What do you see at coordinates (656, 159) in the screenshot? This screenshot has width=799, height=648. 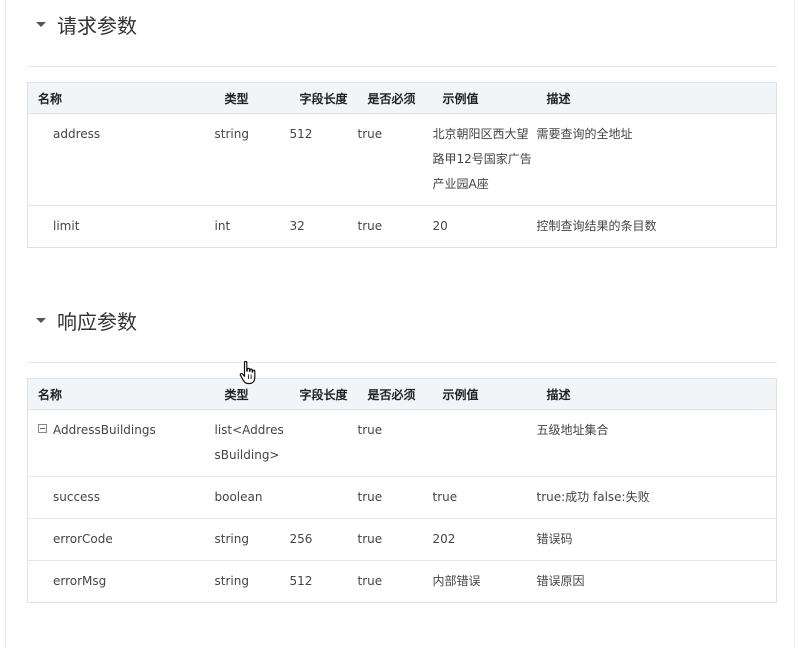 I see `param-description: 需要查询的全地址` at bounding box center [656, 159].